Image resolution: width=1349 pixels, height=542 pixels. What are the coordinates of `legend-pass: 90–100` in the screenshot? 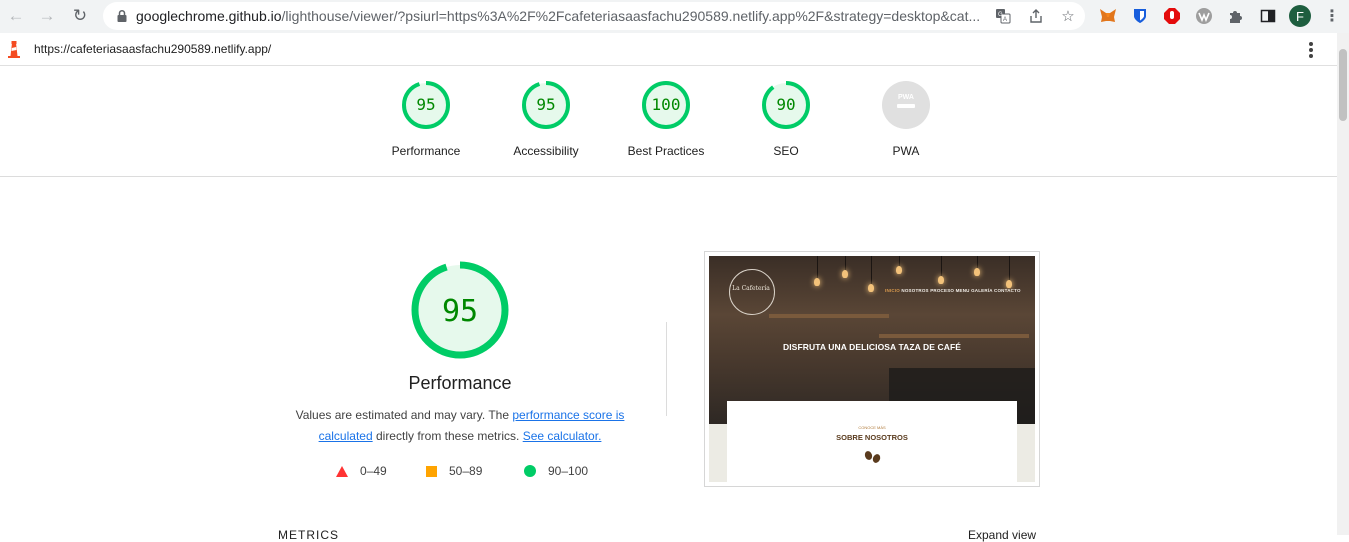 It's located at (556, 471).